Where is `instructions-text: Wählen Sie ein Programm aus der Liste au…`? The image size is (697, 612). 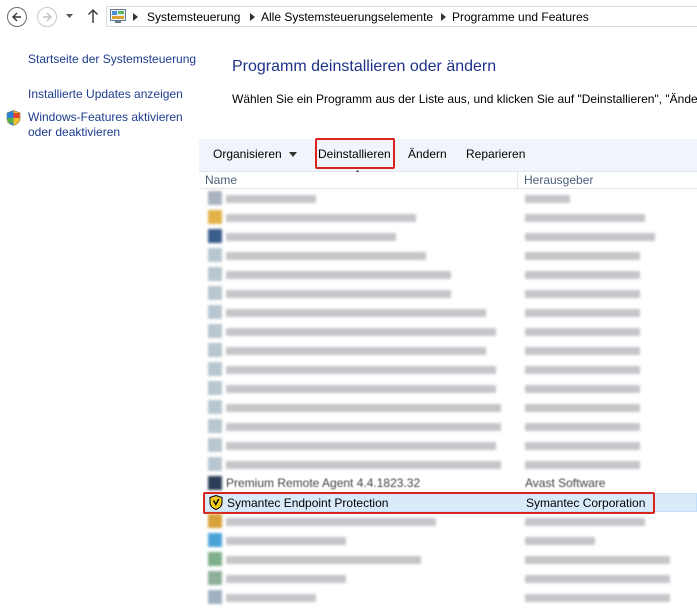
instructions-text: Wählen Sie ein Programm aus der Liste au… is located at coordinates (464, 99).